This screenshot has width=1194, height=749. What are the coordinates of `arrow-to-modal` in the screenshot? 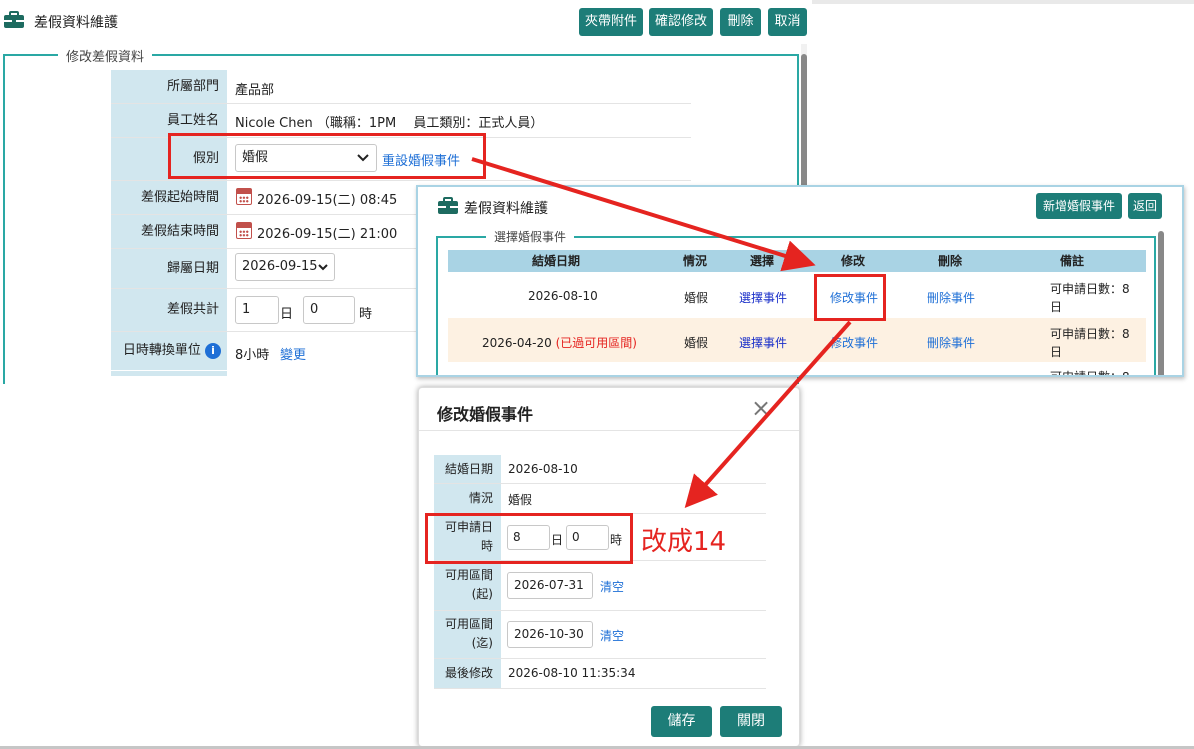 It's located at (768, 414).